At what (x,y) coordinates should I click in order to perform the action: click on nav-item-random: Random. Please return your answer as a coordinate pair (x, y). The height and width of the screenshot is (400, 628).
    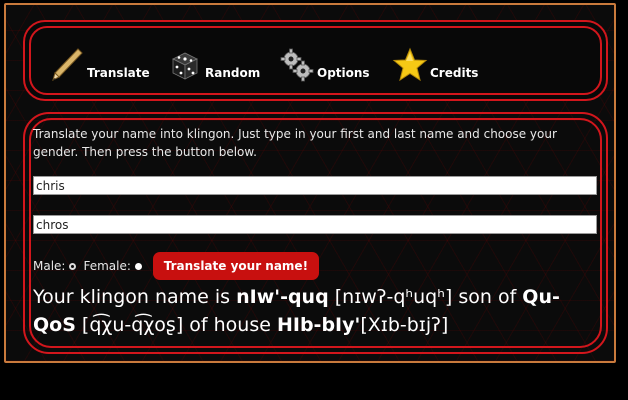
    Looking at the image, I should click on (213, 61).